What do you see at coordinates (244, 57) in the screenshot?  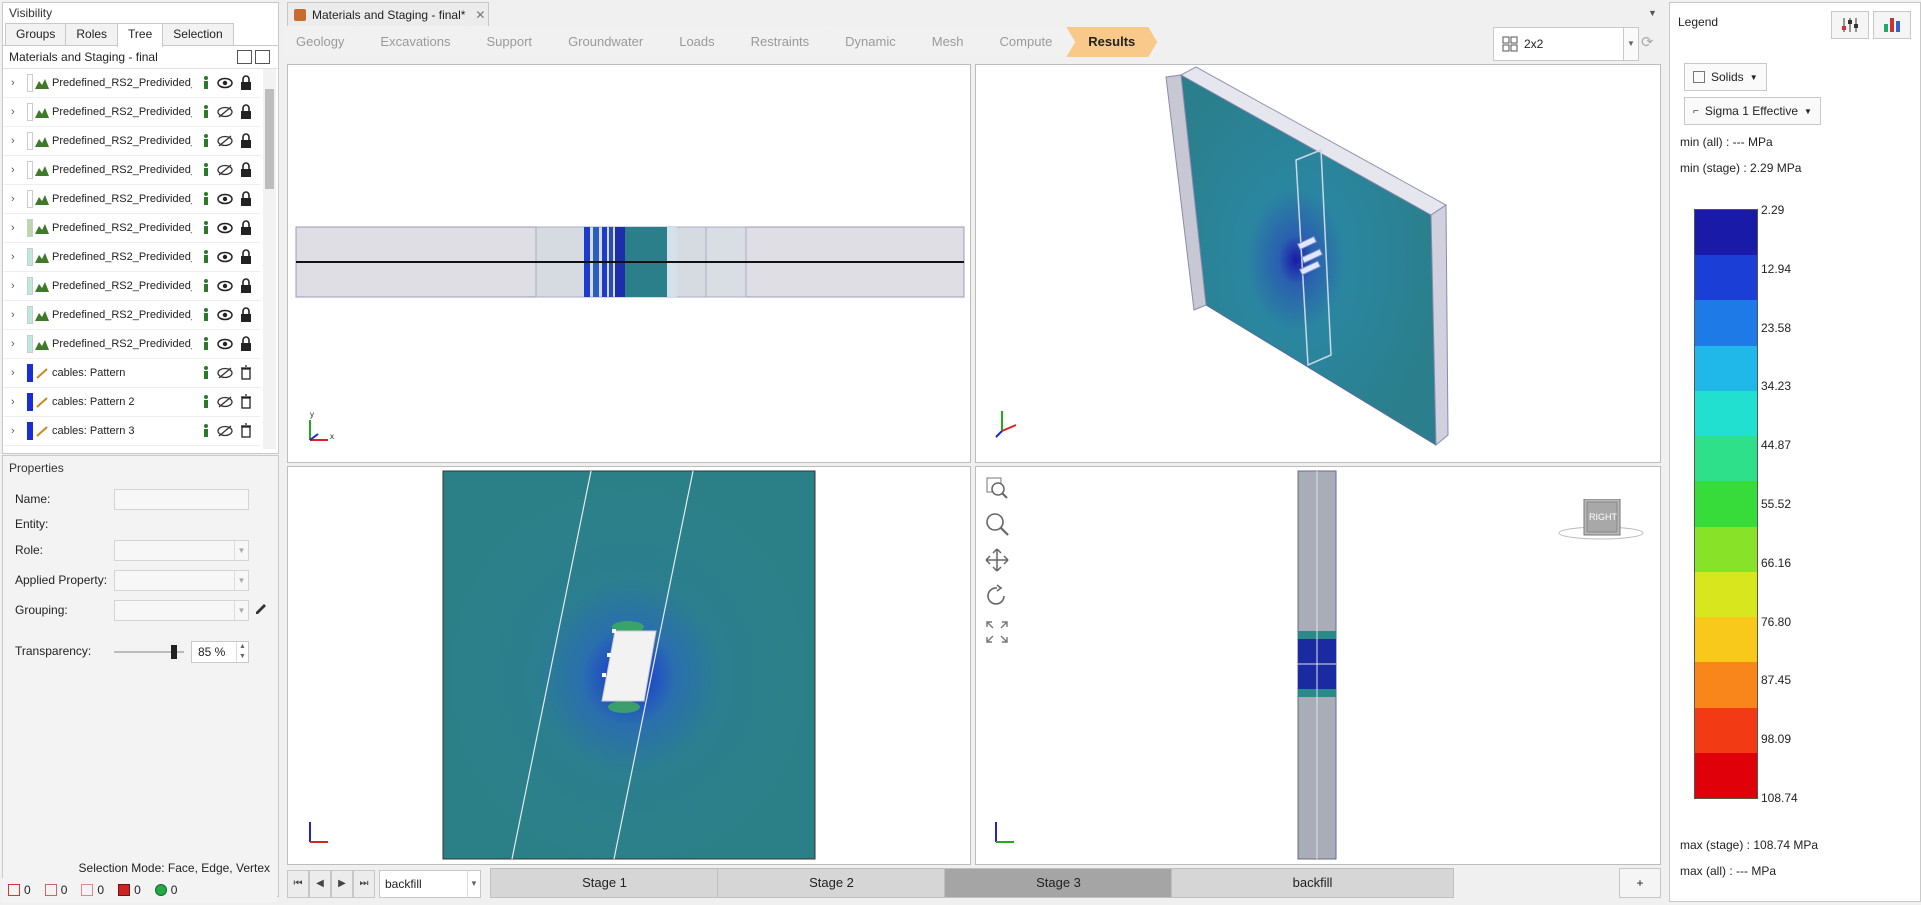 I see `collapse-all-icon` at bounding box center [244, 57].